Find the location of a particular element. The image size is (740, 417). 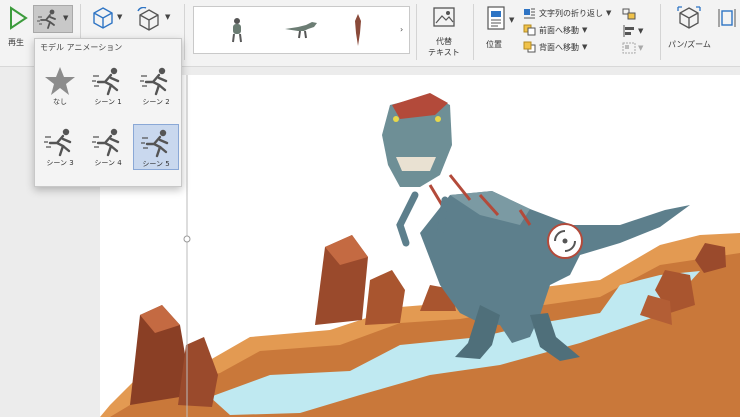

reset-3d-model-button: ▼ is located at coordinates (157, 19).